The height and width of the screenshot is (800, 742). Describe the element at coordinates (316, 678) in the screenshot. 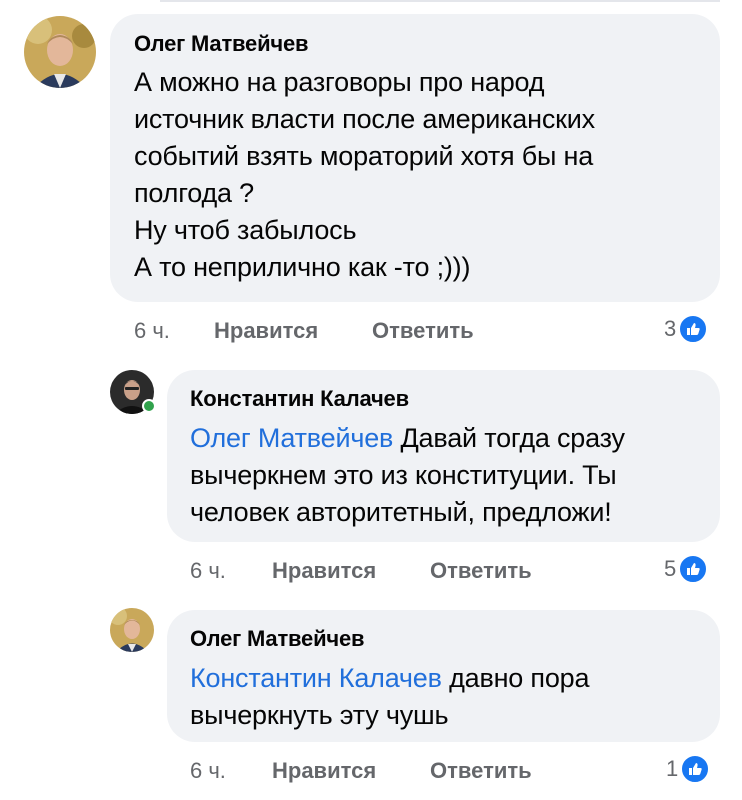

I see `mention-link: Константин Калачев` at that location.